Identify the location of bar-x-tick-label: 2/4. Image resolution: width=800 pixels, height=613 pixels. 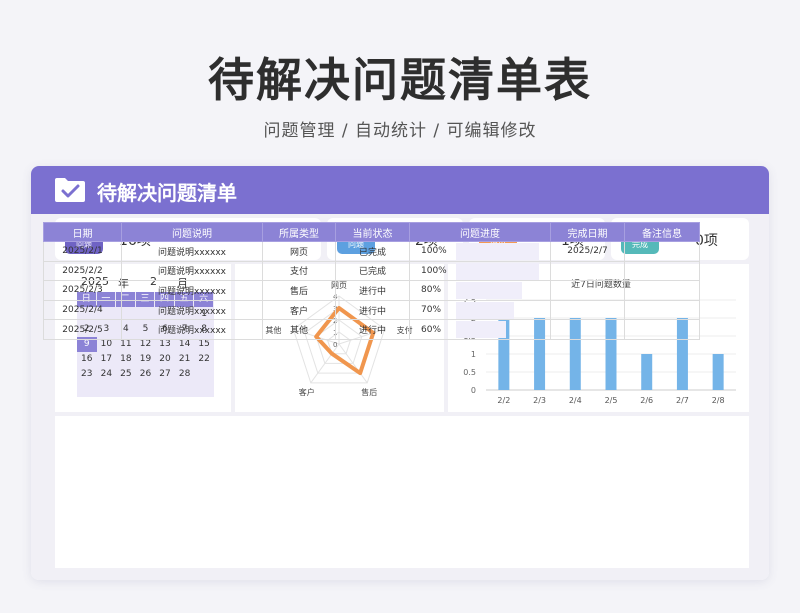
(575, 400).